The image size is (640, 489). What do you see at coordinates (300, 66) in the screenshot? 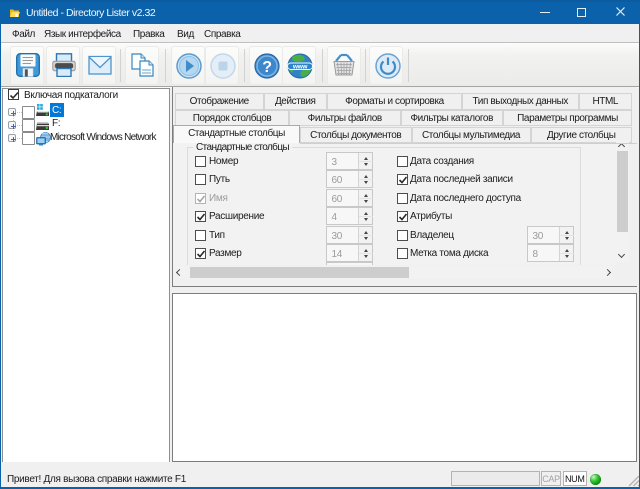
I see `svg-text: www` at bounding box center [300, 66].